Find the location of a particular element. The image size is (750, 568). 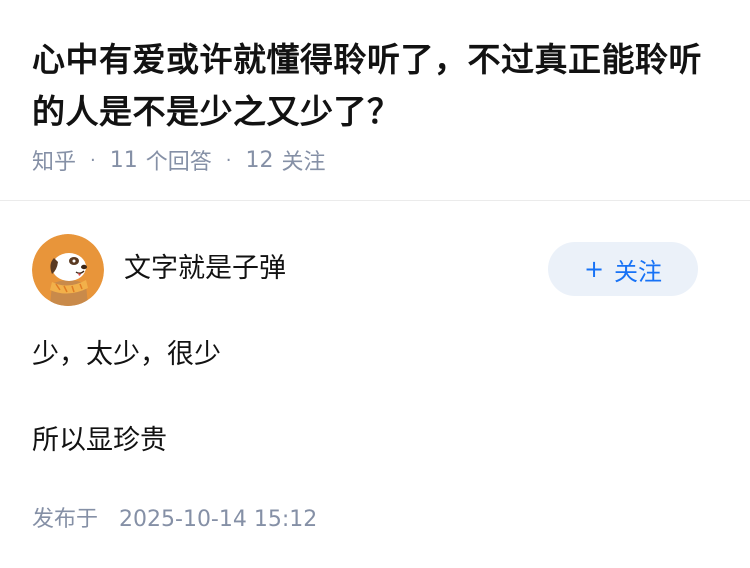

follower-count: 12 is located at coordinates (259, 160).